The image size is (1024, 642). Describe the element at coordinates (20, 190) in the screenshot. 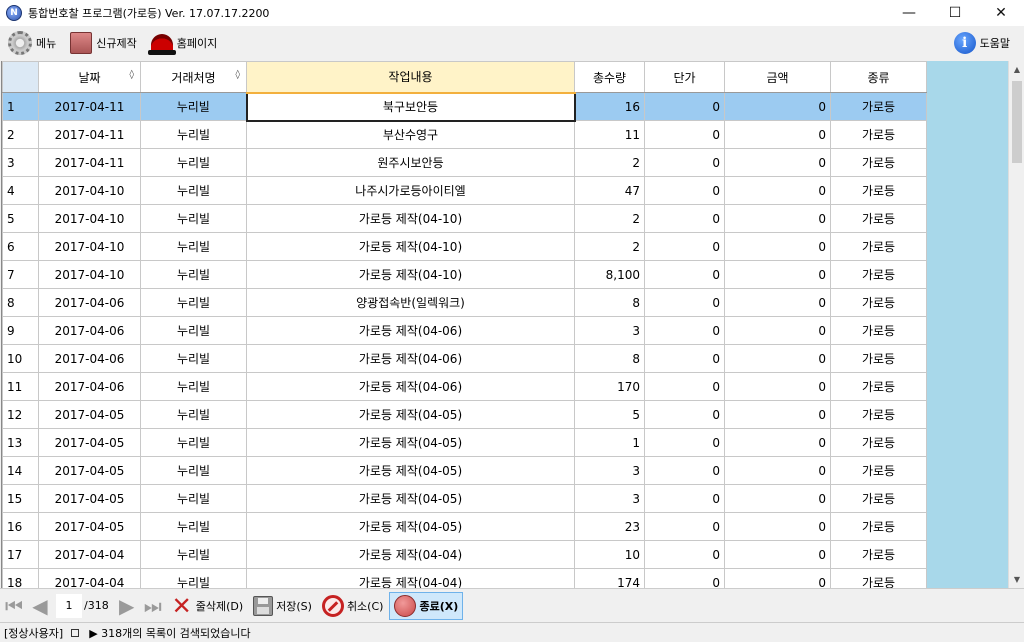

I see `row-number: 4` at that location.